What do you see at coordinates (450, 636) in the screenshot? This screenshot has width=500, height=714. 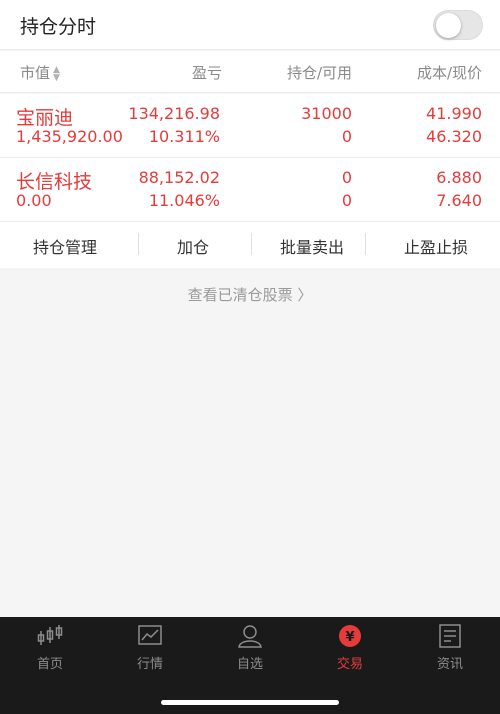 I see `news-icon` at bounding box center [450, 636].